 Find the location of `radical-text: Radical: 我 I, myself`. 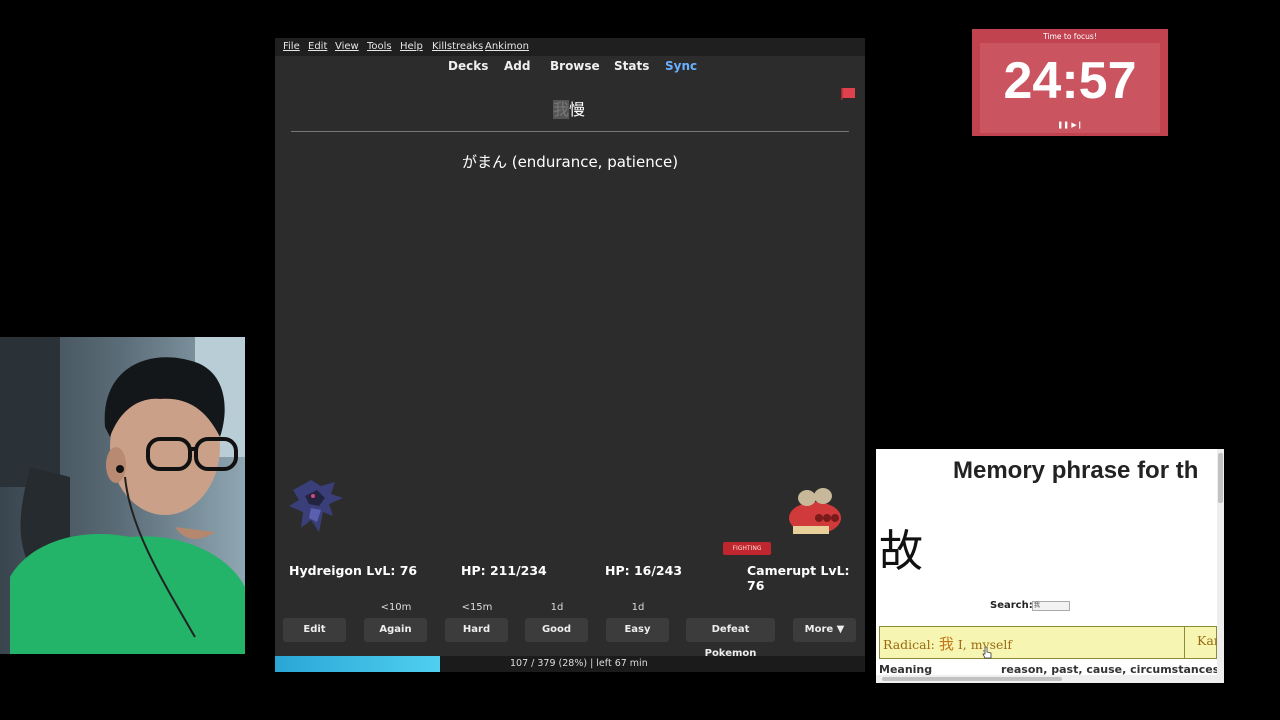

radical-text: Radical: 我 I, myself is located at coordinates (947, 643).